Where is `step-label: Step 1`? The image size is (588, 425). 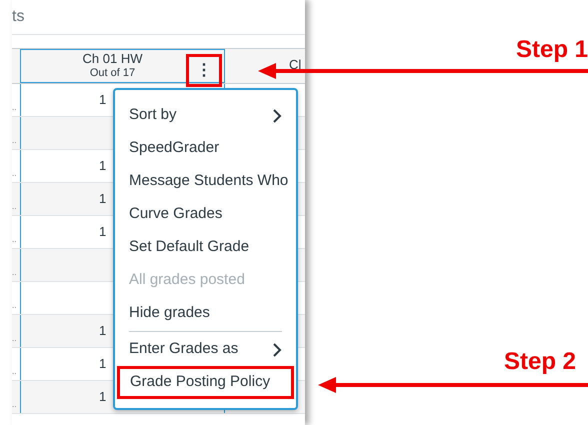 step-label: Step 1 is located at coordinates (552, 50).